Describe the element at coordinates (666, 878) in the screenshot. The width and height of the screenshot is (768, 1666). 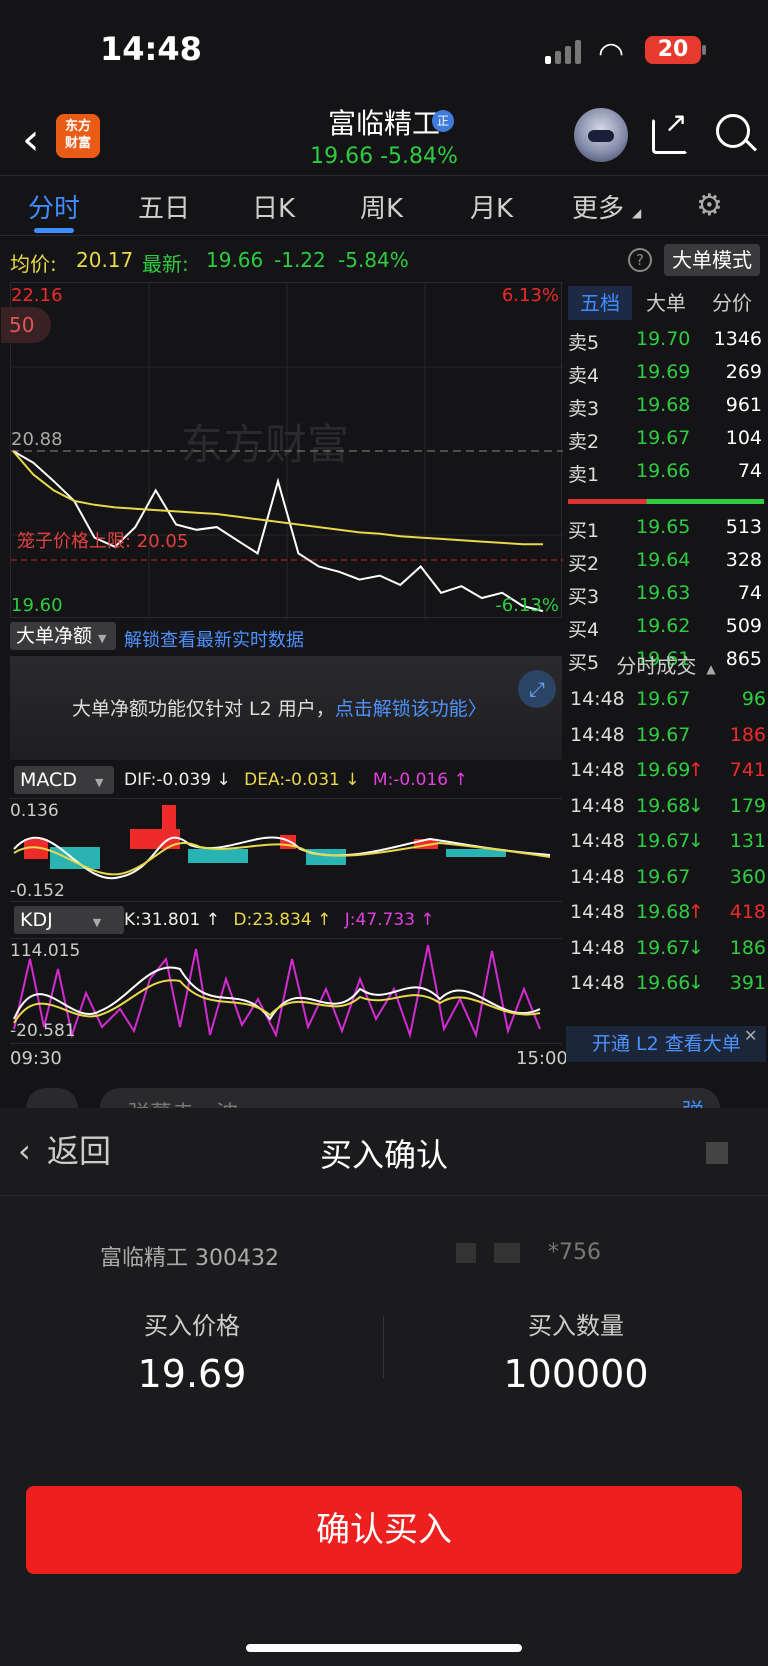
I see `trade-row: 14:48 19.67 360` at that location.